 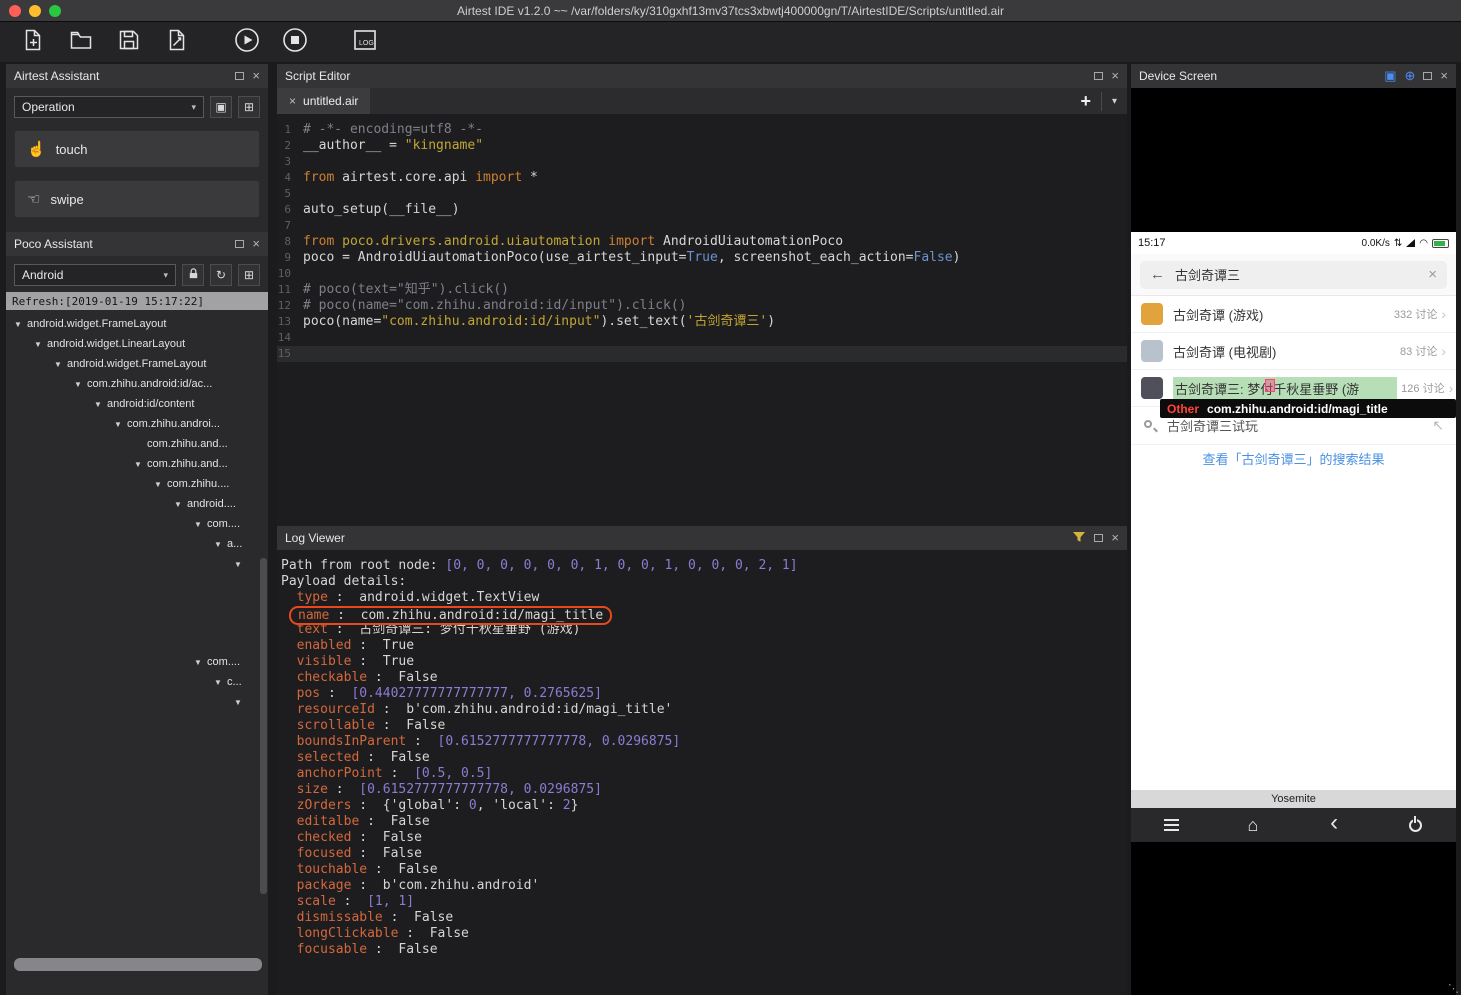 I want to click on code-line: 11 # poco(text="知乎").click(), so click(x=702, y=290).